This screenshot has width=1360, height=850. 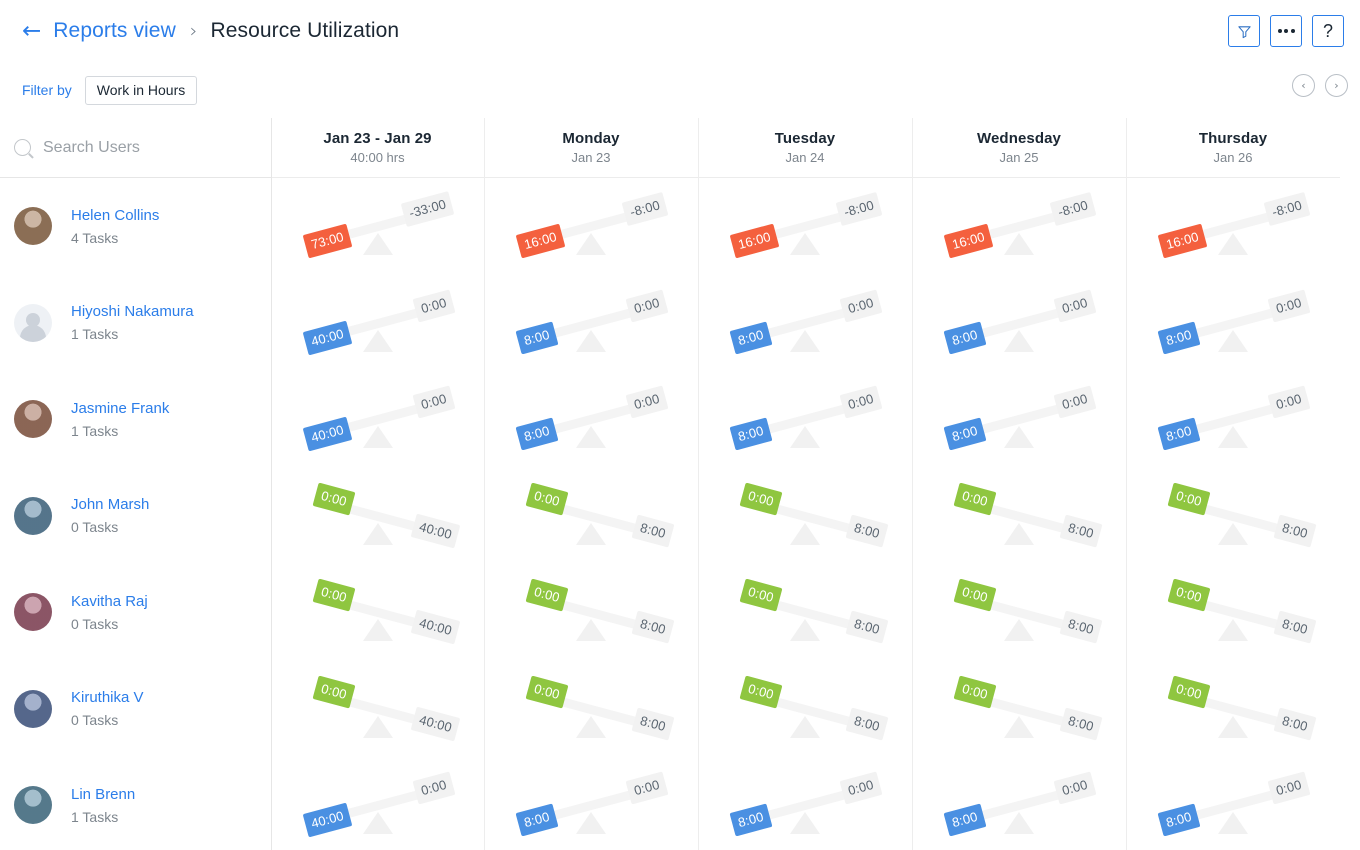 What do you see at coordinates (132, 312) in the screenshot?
I see `user-name-link: Hiyoshi Nakamura` at bounding box center [132, 312].